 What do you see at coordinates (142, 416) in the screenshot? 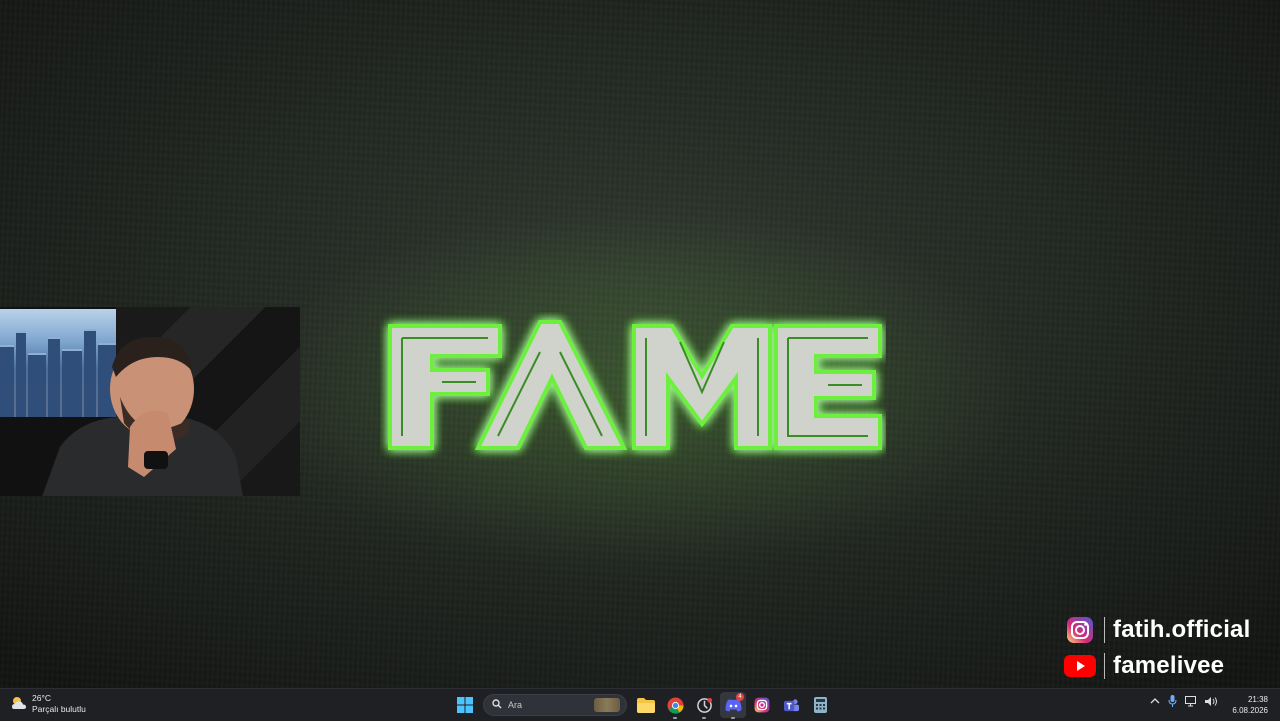
I see `streamer-person` at bounding box center [142, 416].